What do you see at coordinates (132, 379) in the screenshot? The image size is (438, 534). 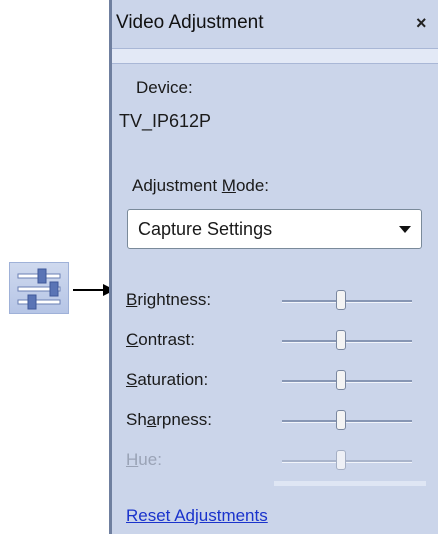 I see `saturation-key: S` at bounding box center [132, 379].